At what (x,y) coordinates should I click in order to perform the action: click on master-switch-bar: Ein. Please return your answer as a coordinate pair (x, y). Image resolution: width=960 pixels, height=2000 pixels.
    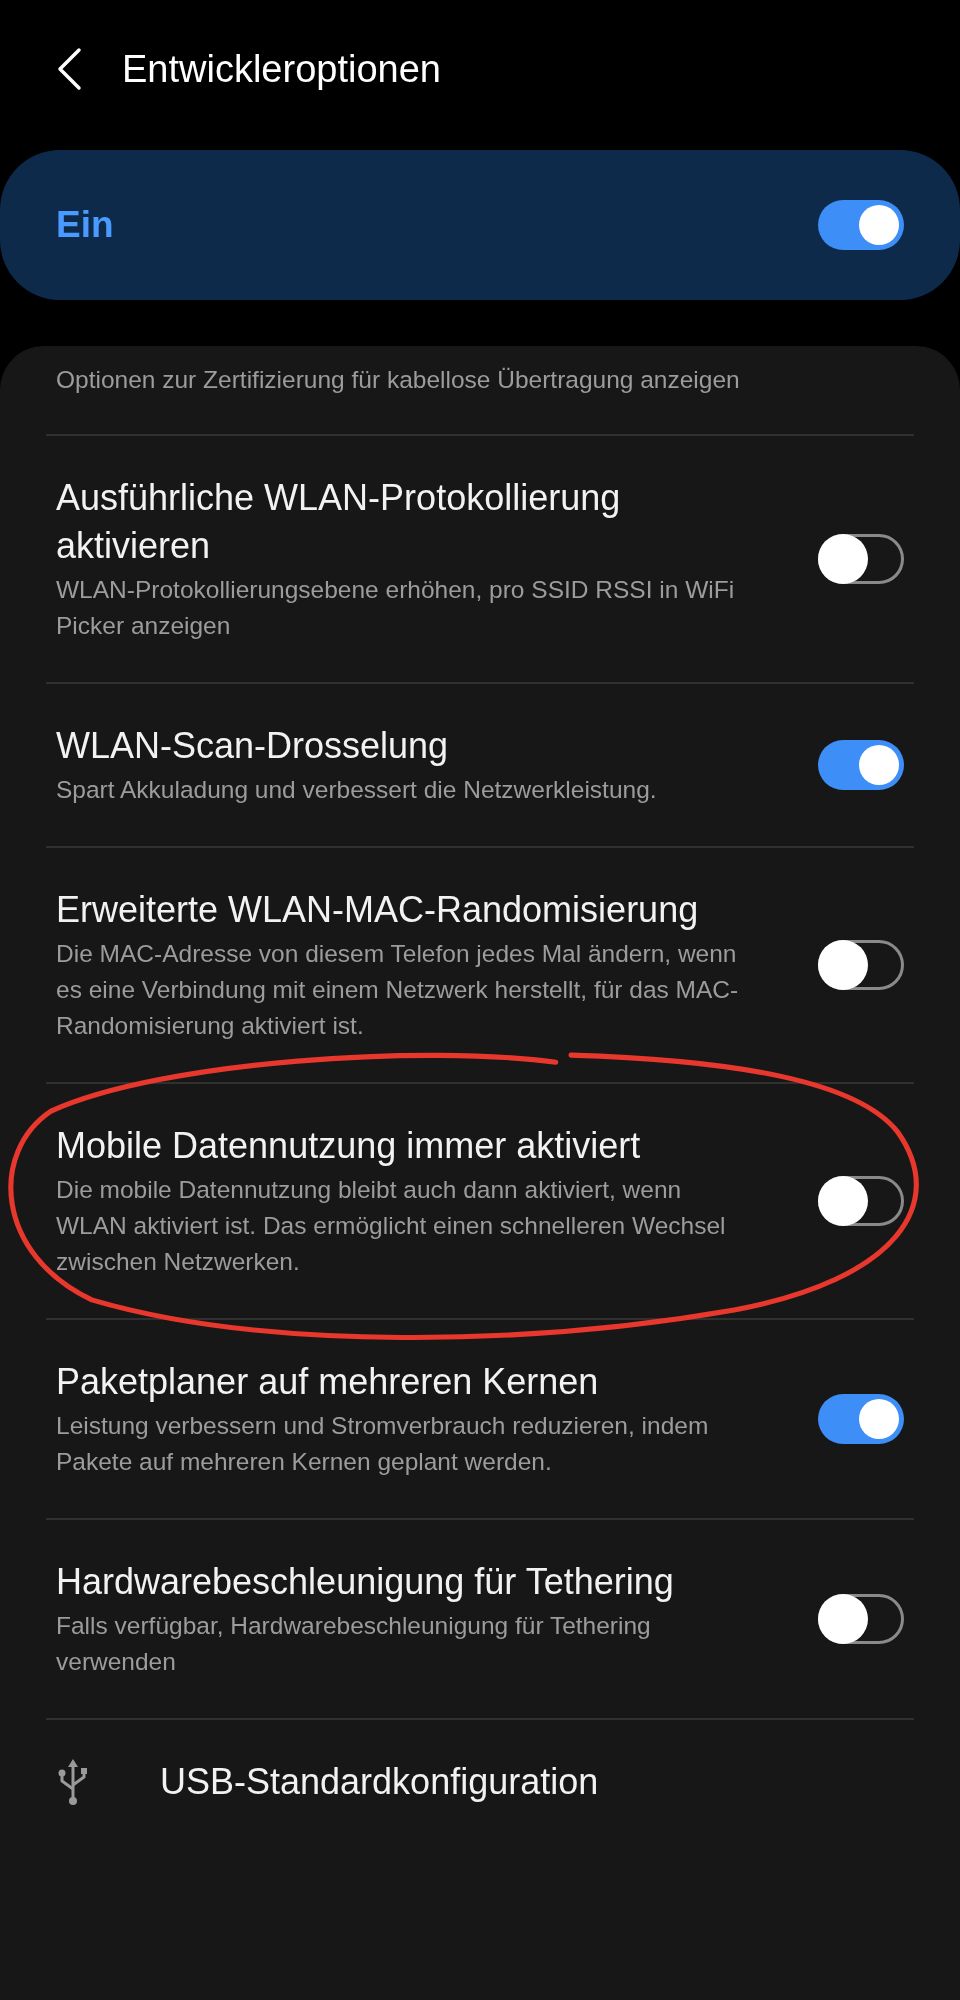
    Looking at the image, I should click on (480, 225).